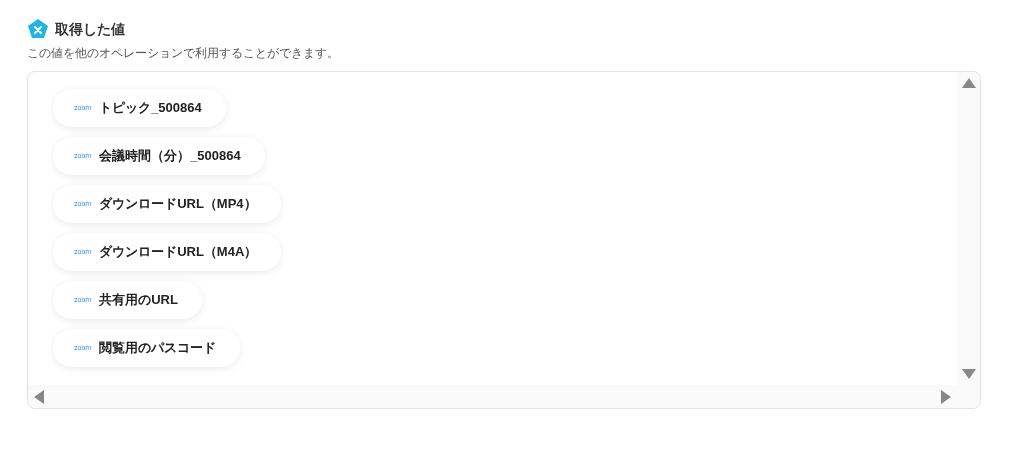  What do you see at coordinates (946, 396) in the screenshot?
I see `scroll-right-icon` at bounding box center [946, 396].